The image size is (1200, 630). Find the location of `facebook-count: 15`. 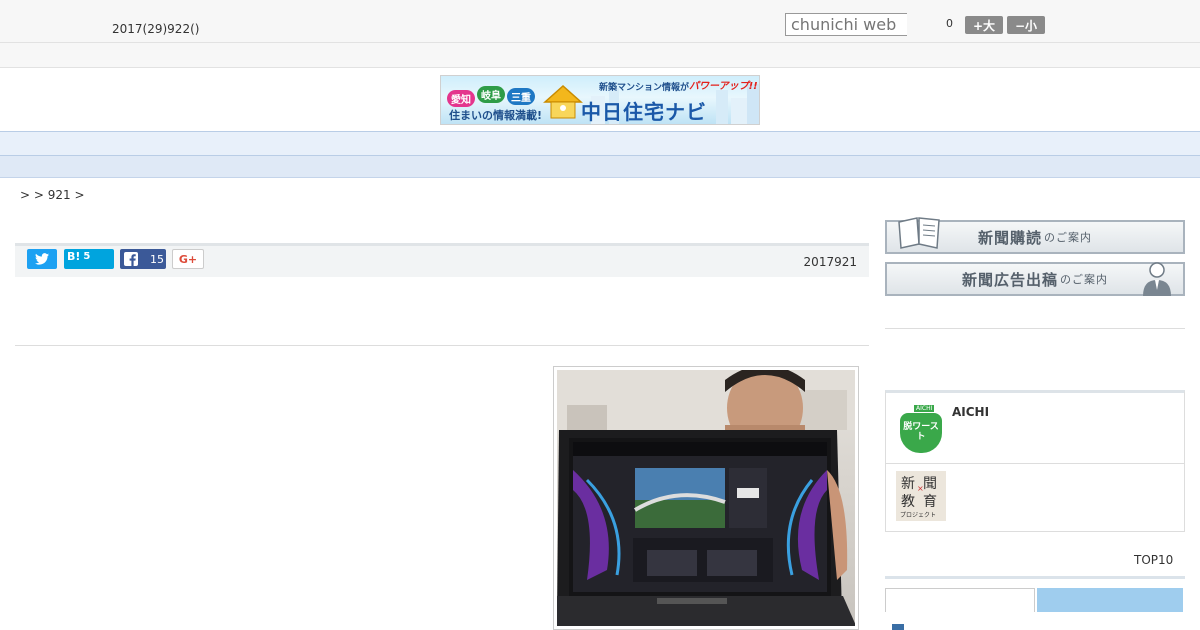

facebook-count: 15 is located at coordinates (157, 259).